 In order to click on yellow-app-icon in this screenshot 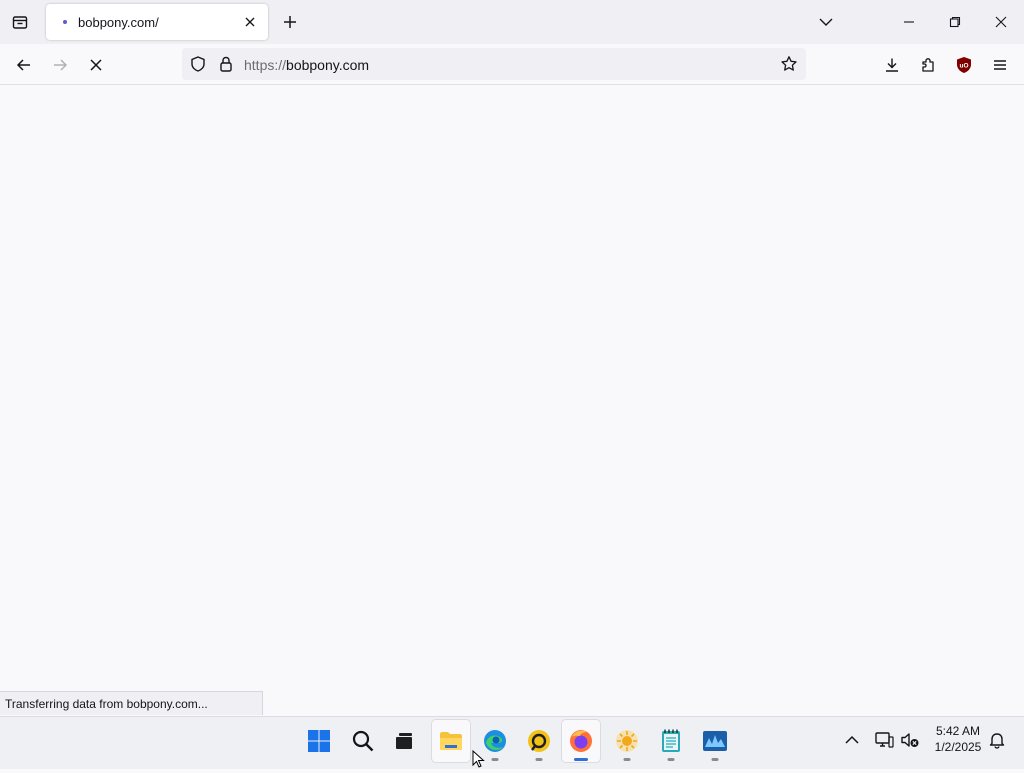, I will do `click(539, 741)`.